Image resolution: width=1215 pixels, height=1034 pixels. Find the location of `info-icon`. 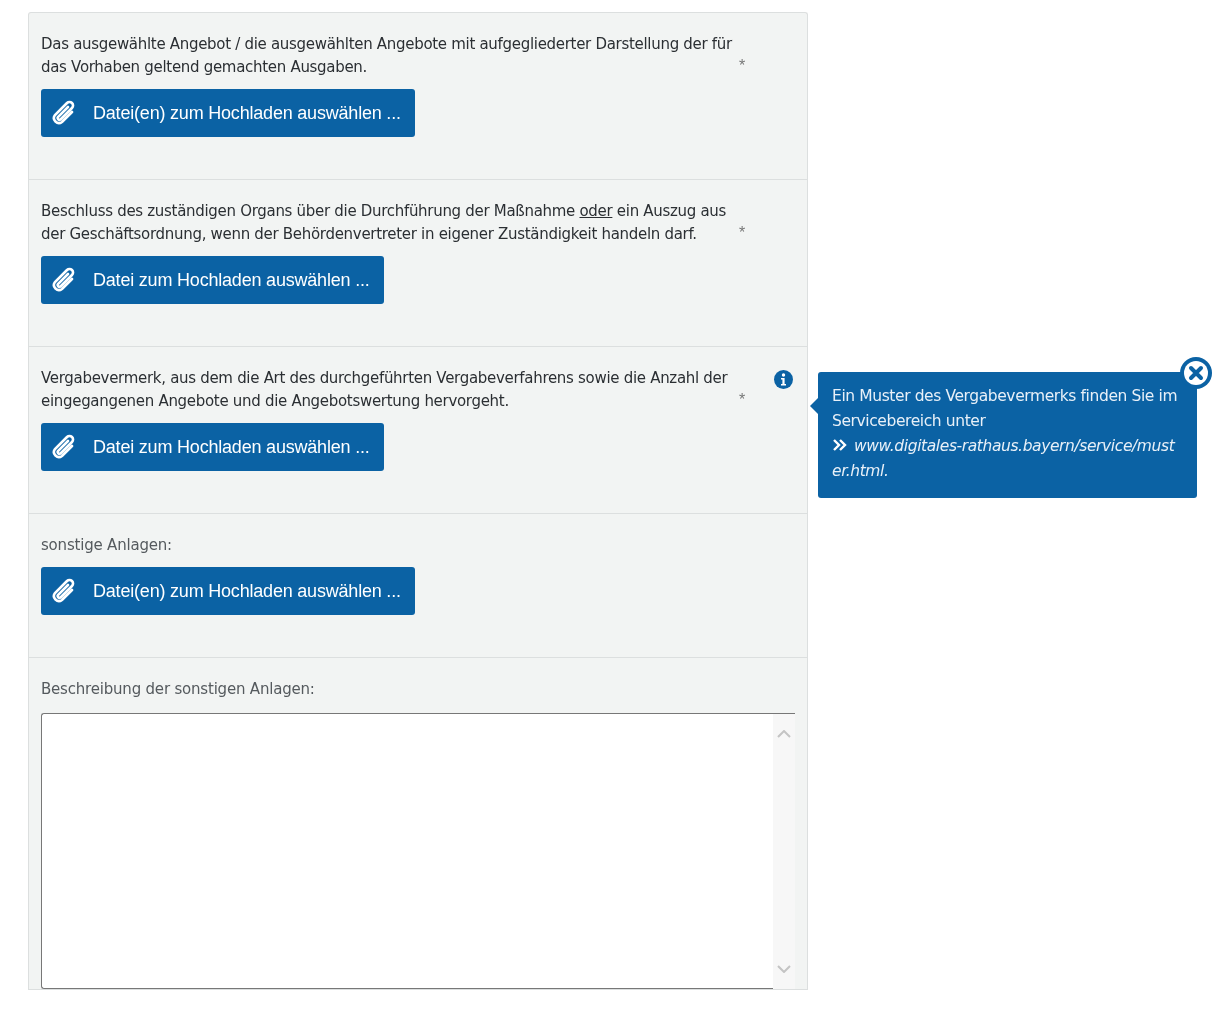

info-icon is located at coordinates (783, 379).